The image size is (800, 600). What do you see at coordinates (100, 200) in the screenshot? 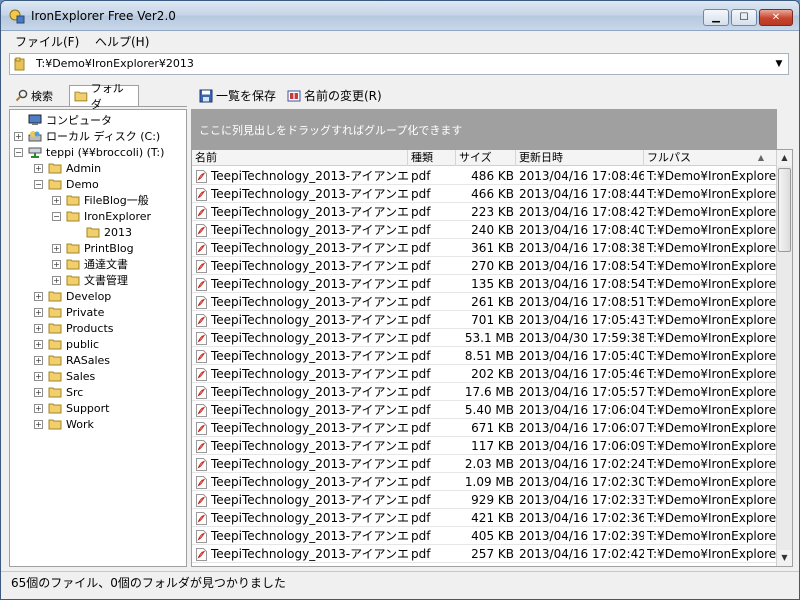
I see `tree-item-fileblog: + FileBlog一般` at bounding box center [100, 200].